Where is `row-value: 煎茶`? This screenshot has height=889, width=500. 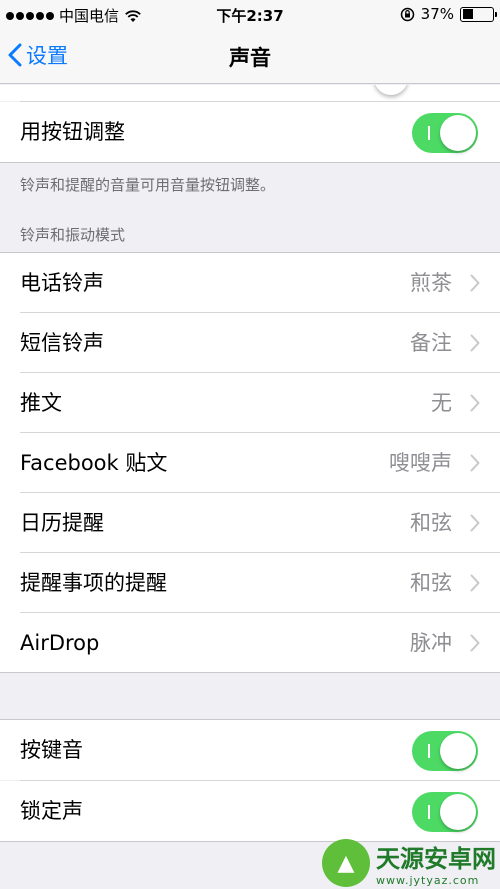
row-value: 煎茶 is located at coordinates (431, 283).